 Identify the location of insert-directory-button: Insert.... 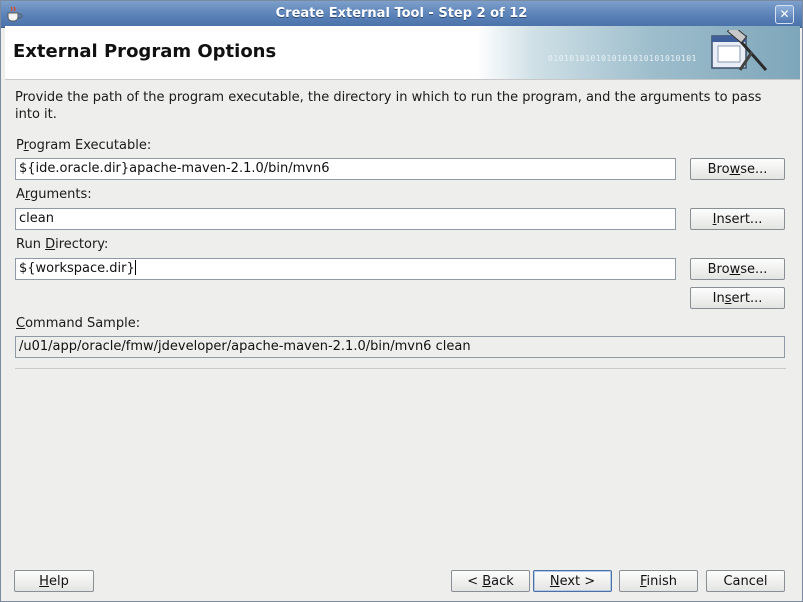
(737, 298).